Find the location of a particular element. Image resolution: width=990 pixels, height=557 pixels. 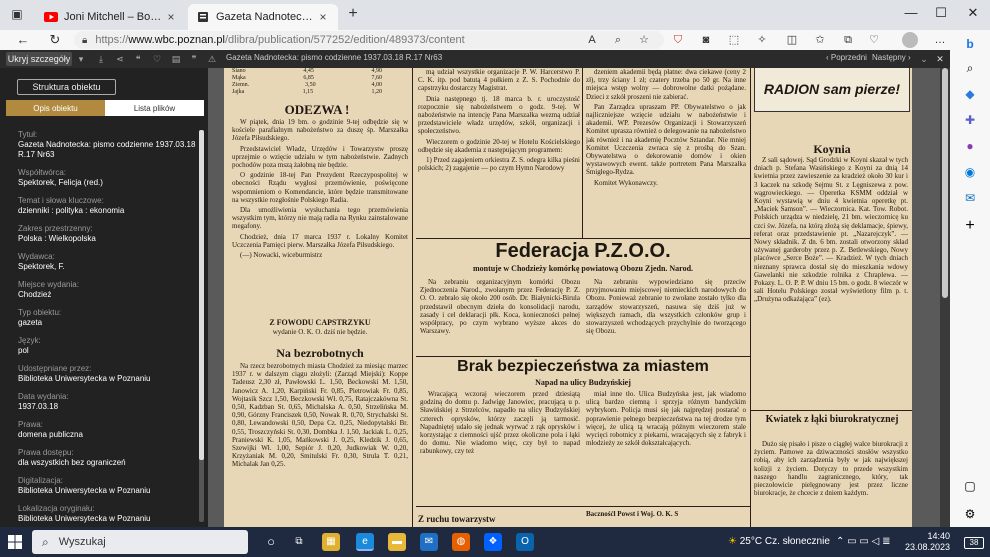

maximize-icon: ☐ is located at coordinates (941, 14).